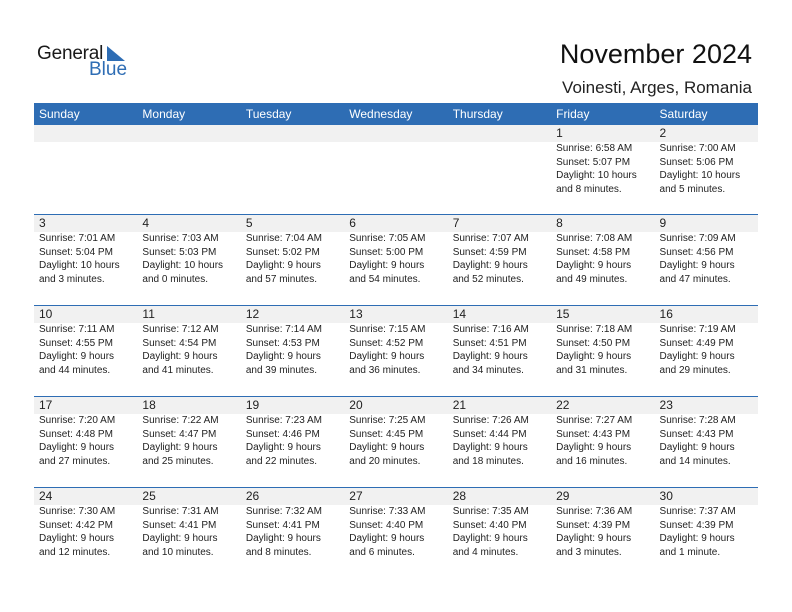  I want to click on day-number: 3, so click(42, 223).